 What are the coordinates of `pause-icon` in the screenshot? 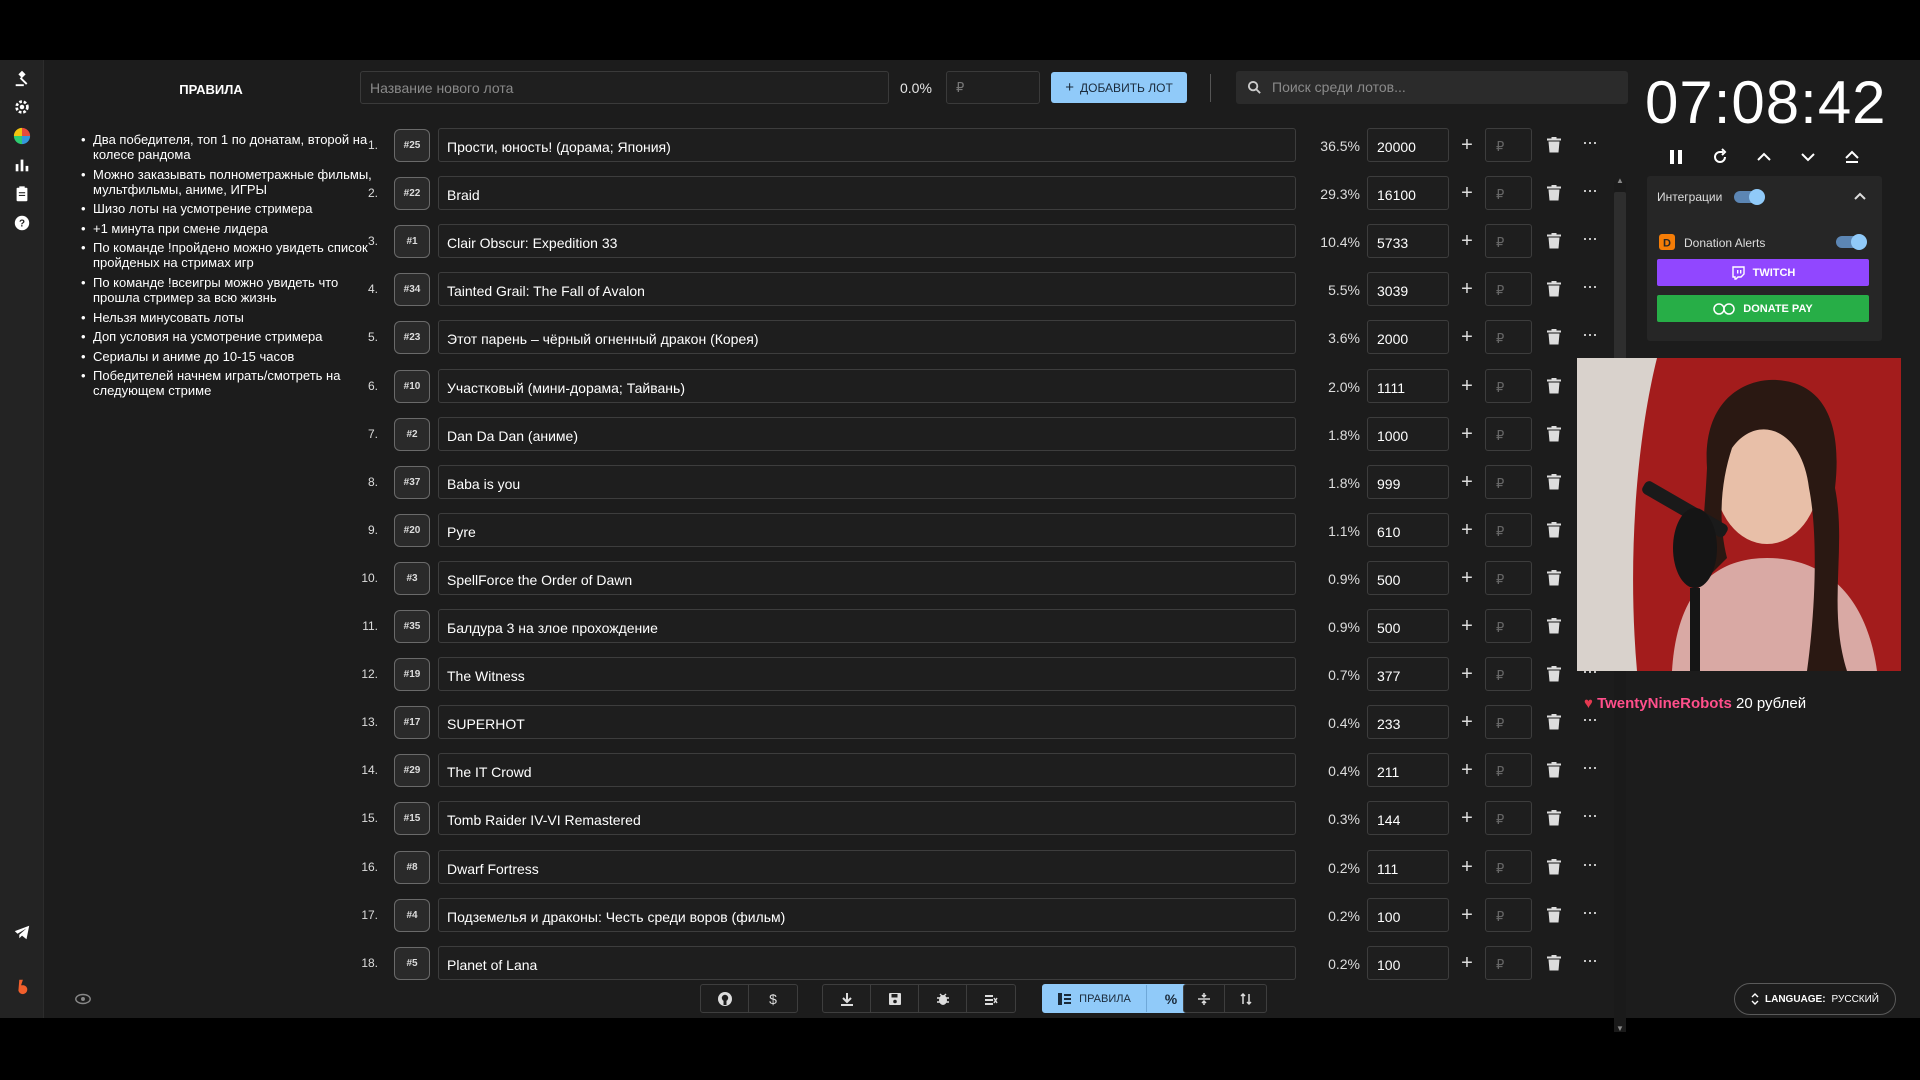 It's located at (1676, 157).